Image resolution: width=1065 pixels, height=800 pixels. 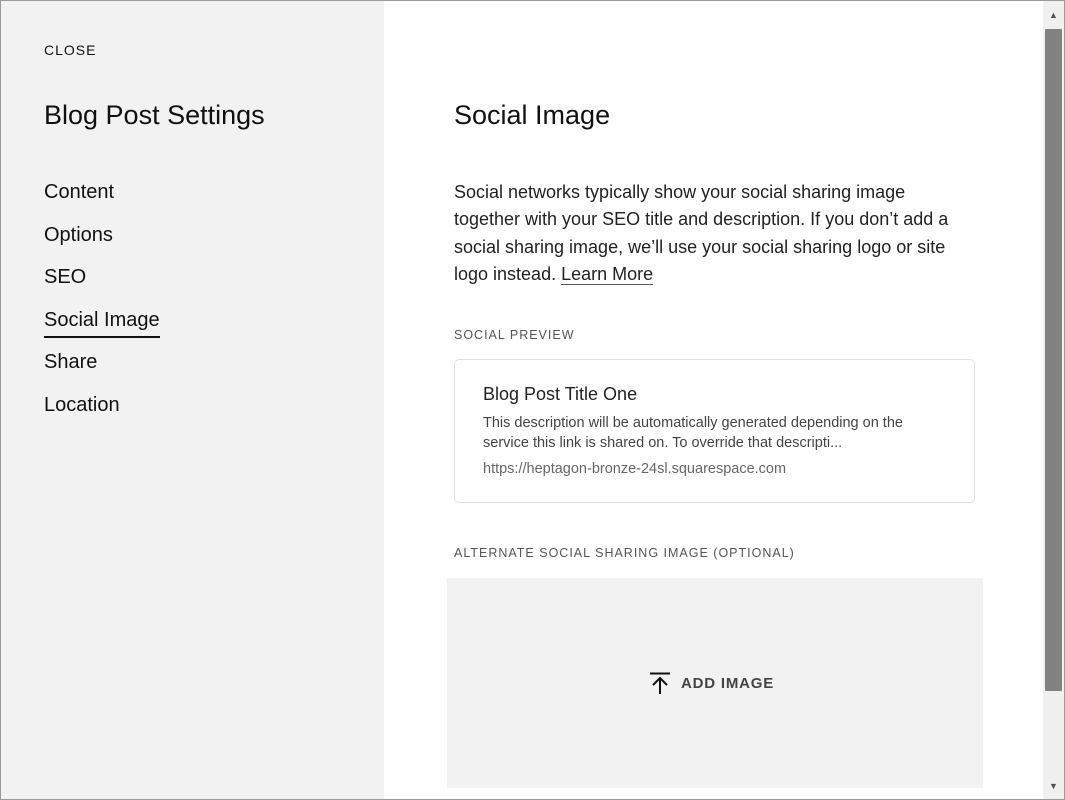 I want to click on nav-item-label: Content, so click(x=79, y=192).